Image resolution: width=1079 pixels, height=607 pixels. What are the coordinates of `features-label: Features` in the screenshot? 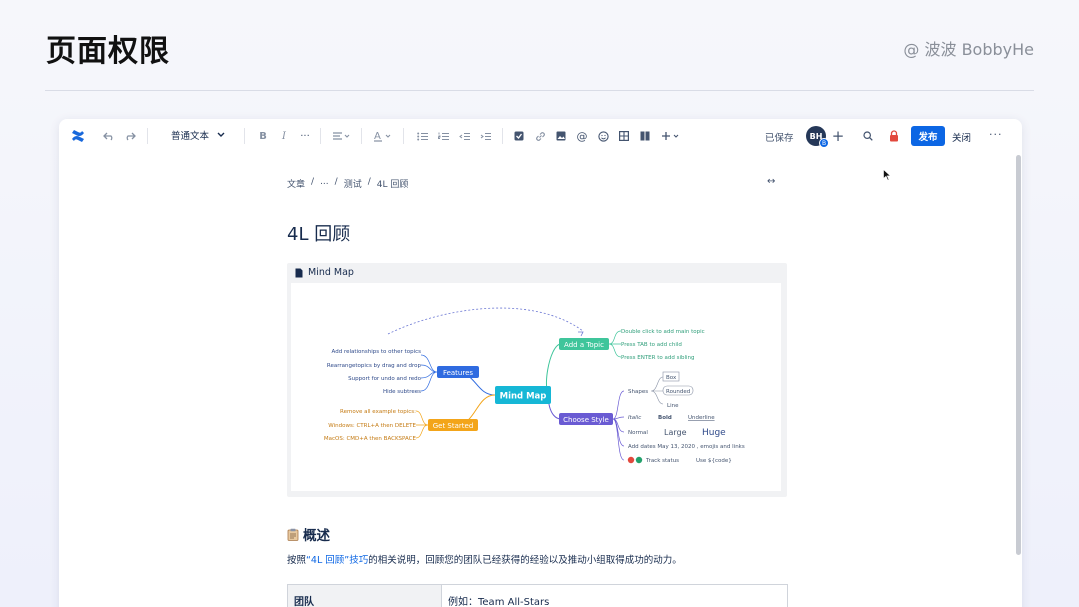 It's located at (458, 373).